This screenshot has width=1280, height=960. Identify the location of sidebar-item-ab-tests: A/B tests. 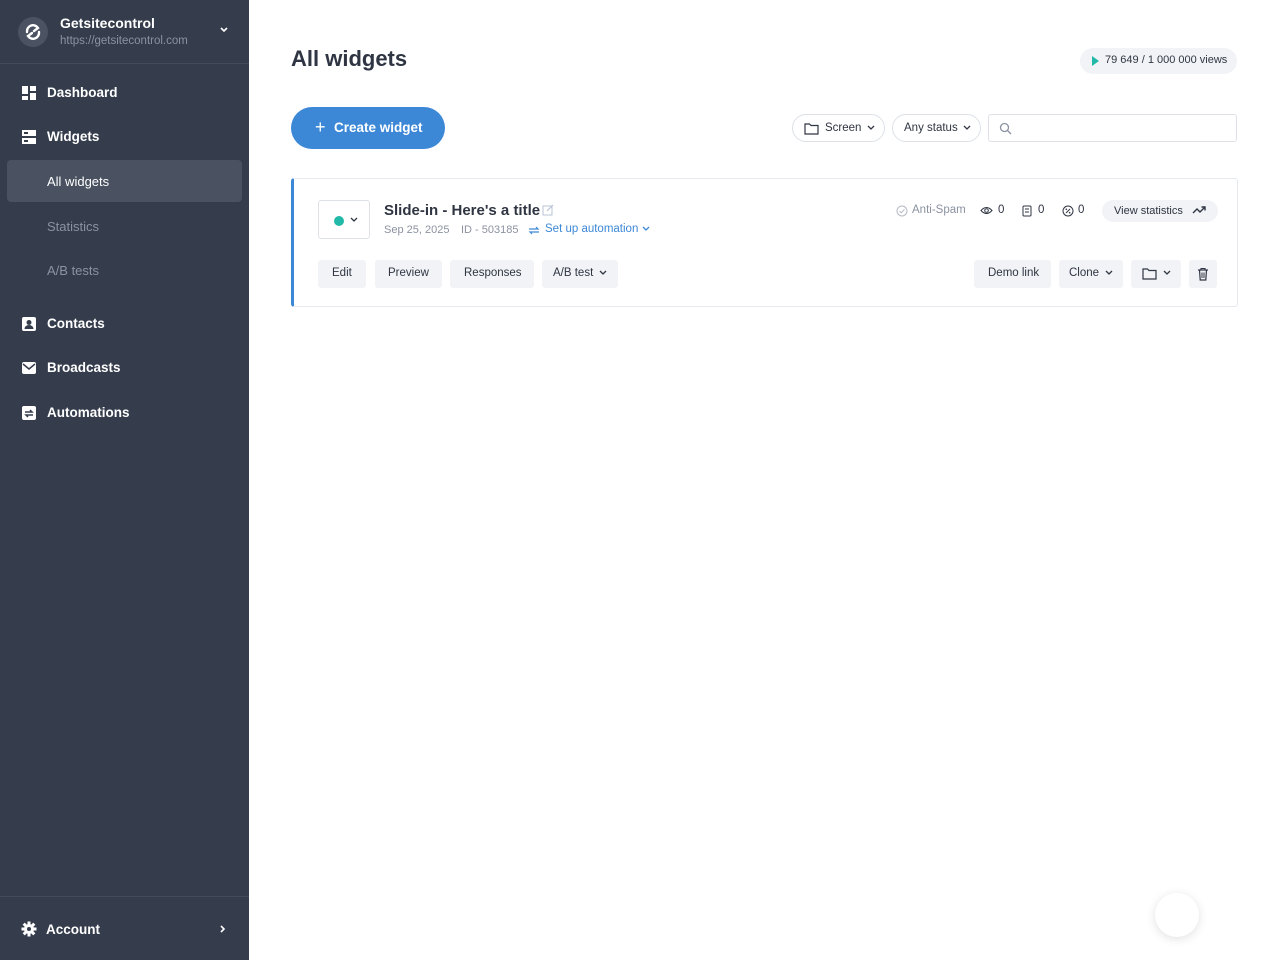
(124, 270).